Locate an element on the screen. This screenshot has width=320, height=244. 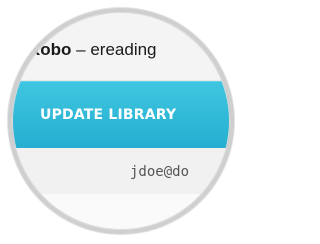
update-library-button-label: UPDATE LIBRARY is located at coordinates (108, 115).